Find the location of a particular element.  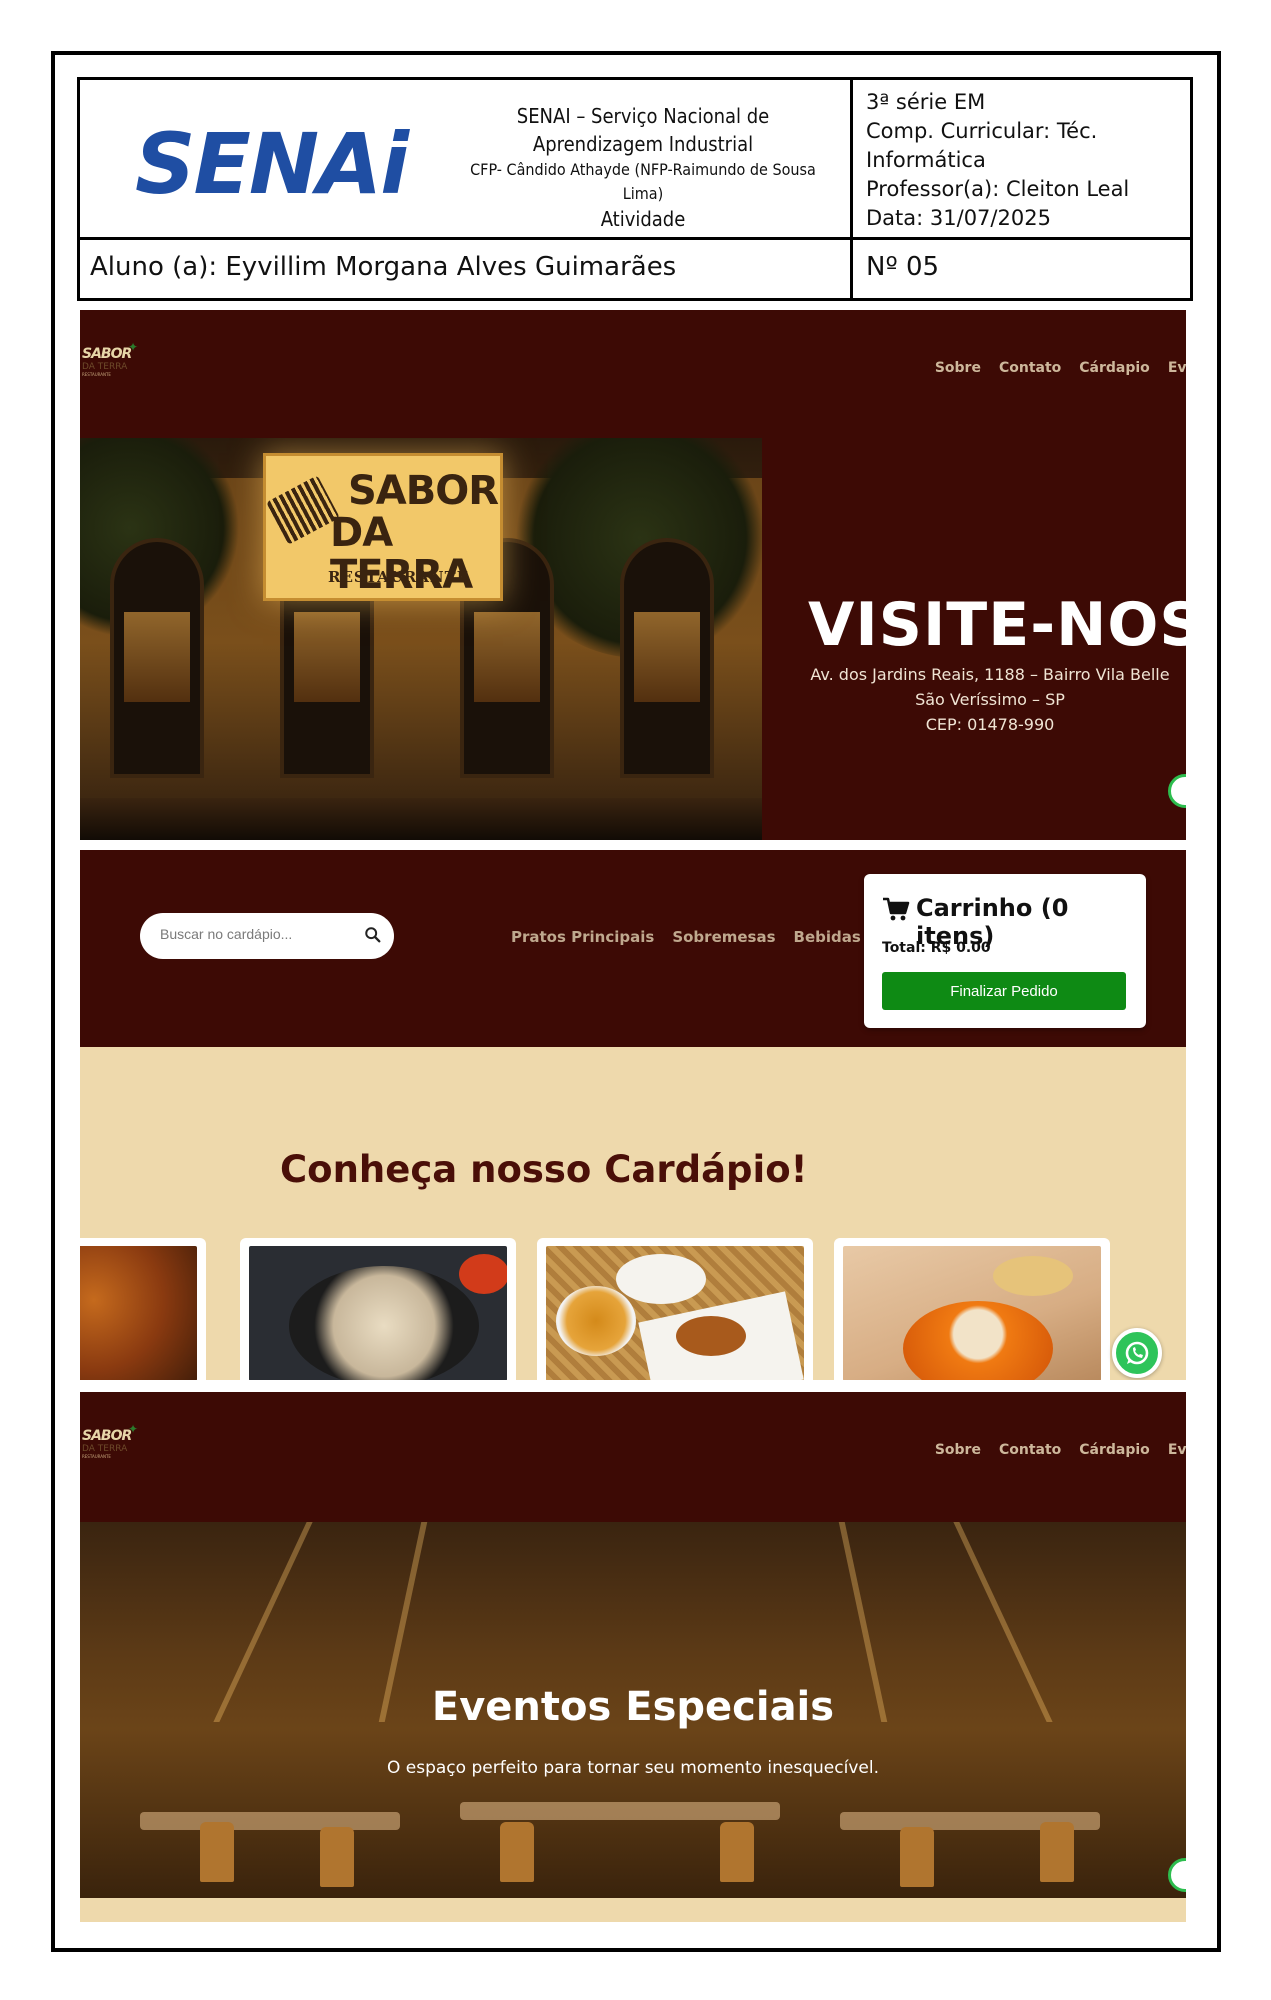

search-icon is located at coordinates (373, 935).